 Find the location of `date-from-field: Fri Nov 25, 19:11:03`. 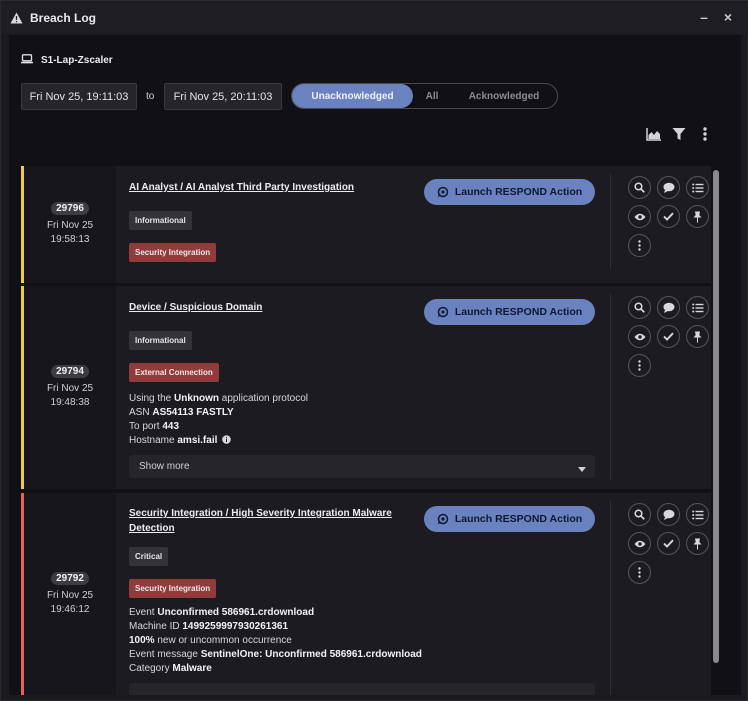

date-from-field: Fri Nov 25, 19:11:03 is located at coordinates (79, 96).